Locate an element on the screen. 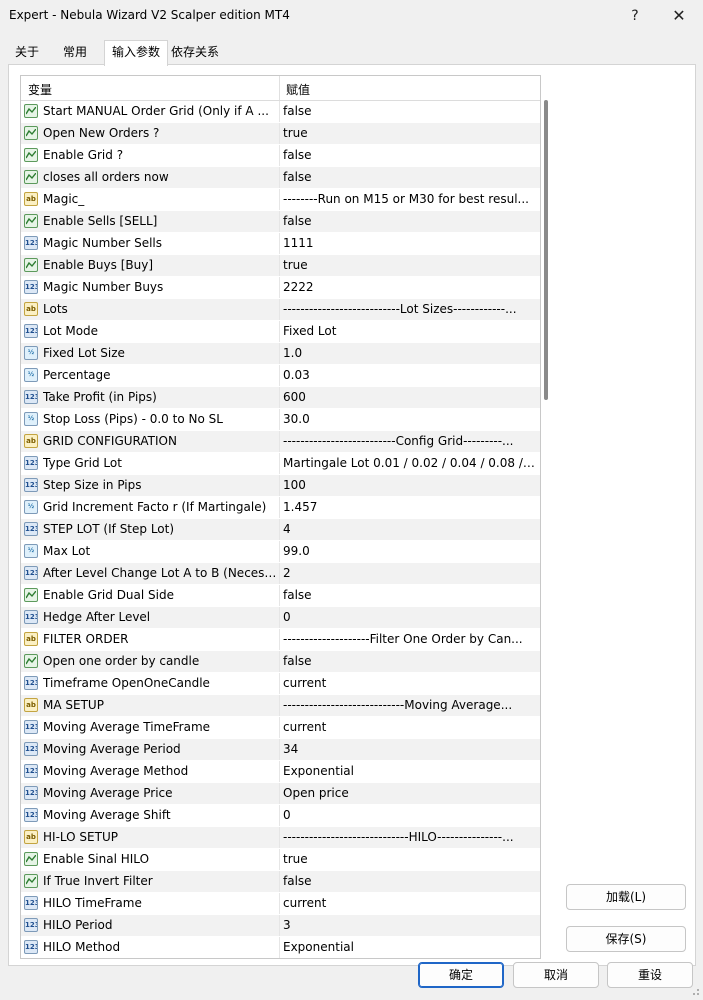 The height and width of the screenshot is (1000, 703). table-row: 123 Lot Mode Fixed Lot is located at coordinates (280, 332).